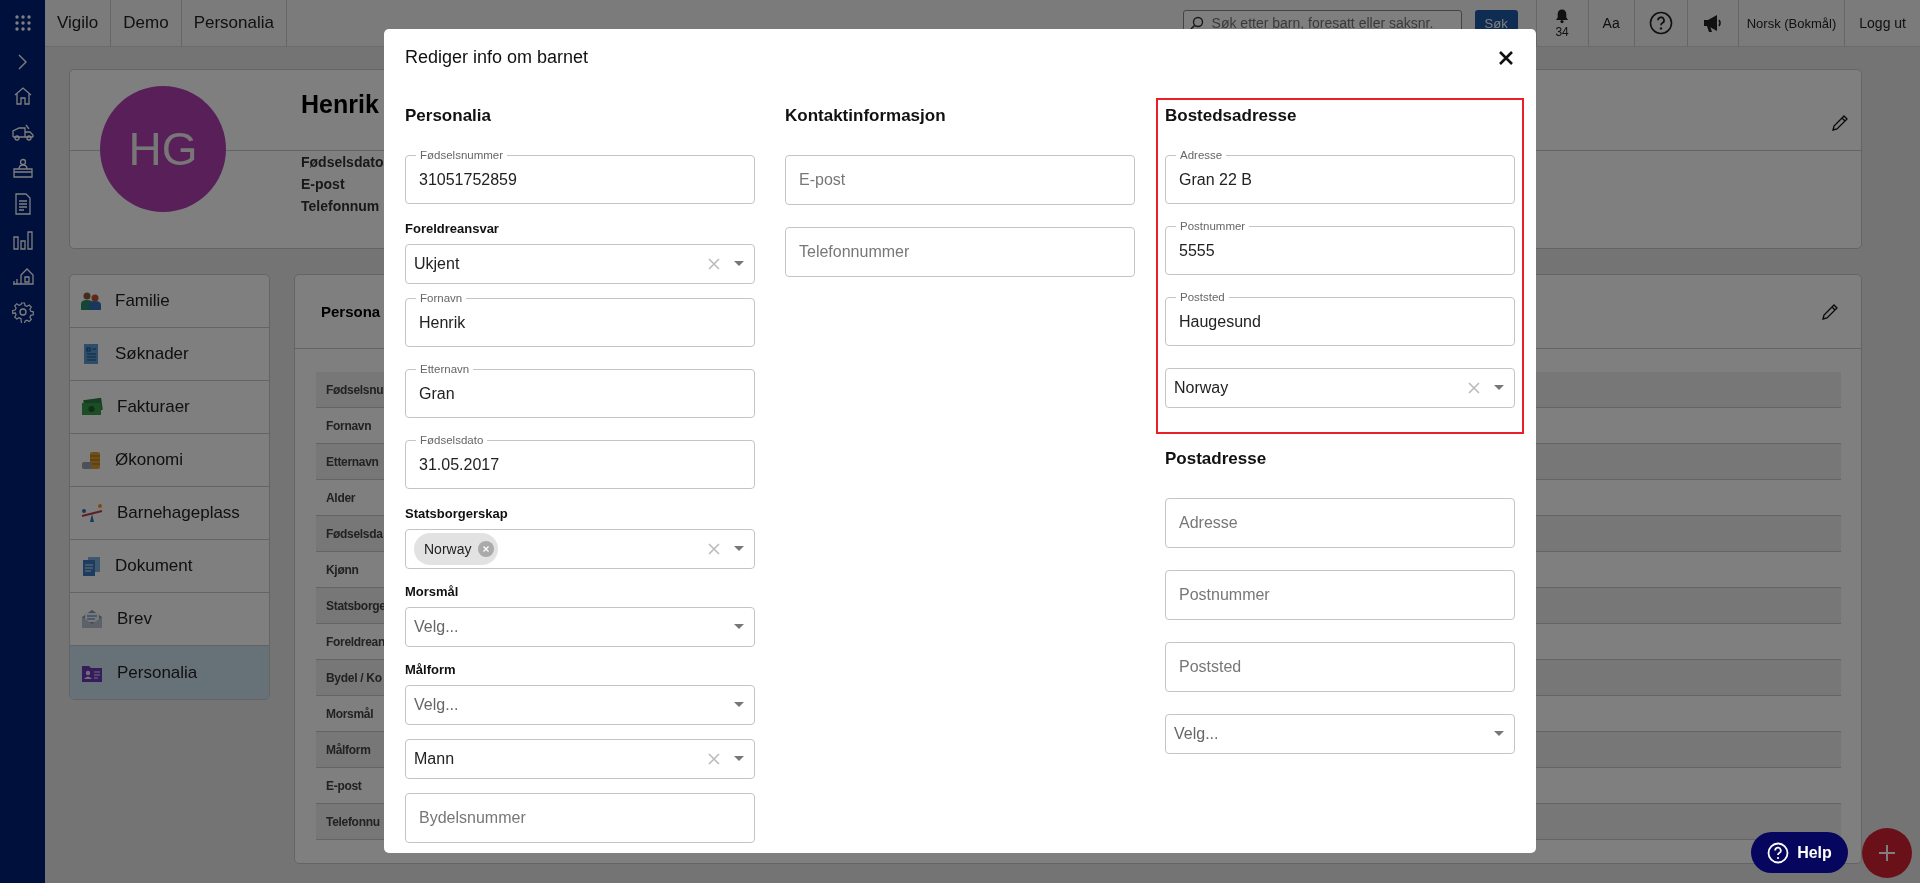  Describe the element at coordinates (169, 513) in the screenshot. I see `menu-item: Barnehageplass` at that location.